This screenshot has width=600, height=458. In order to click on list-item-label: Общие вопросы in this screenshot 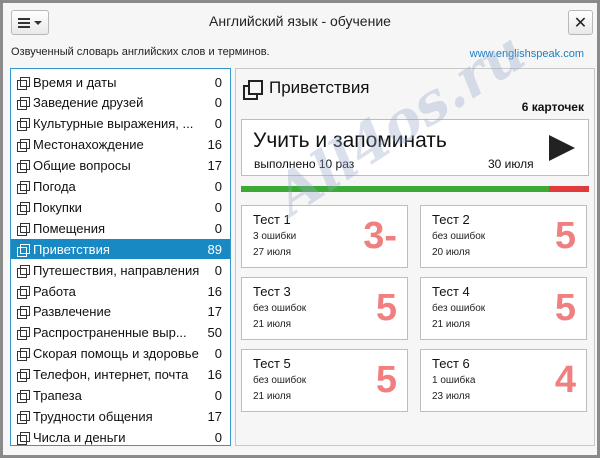, I will do `click(82, 166)`.